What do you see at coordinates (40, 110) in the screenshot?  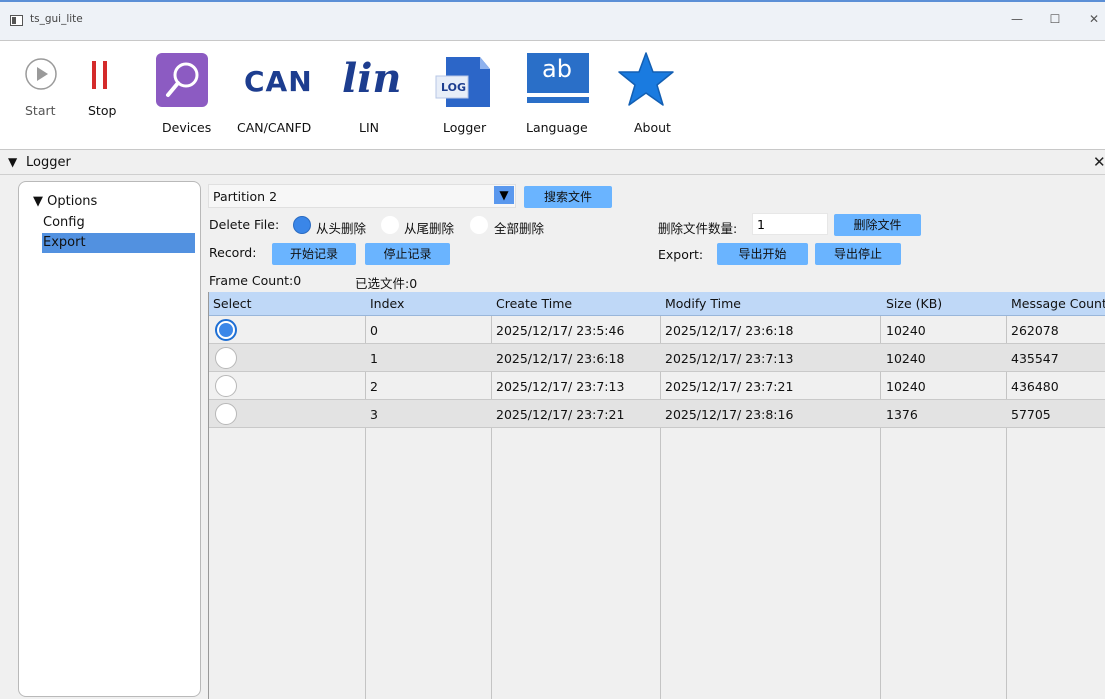 I see `start-label: Start` at bounding box center [40, 110].